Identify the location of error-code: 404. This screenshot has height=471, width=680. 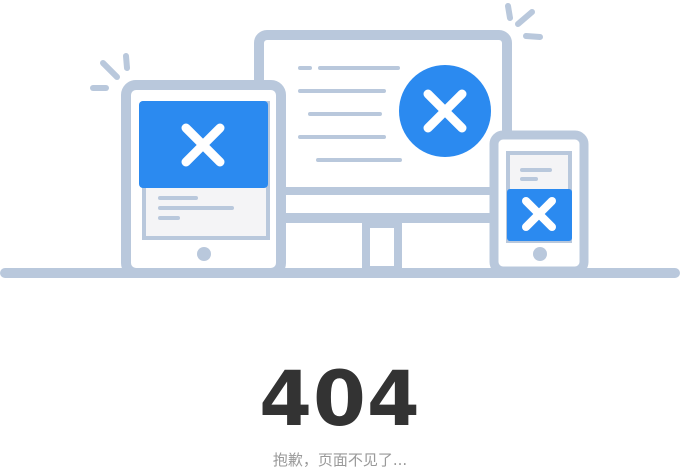
(340, 398).